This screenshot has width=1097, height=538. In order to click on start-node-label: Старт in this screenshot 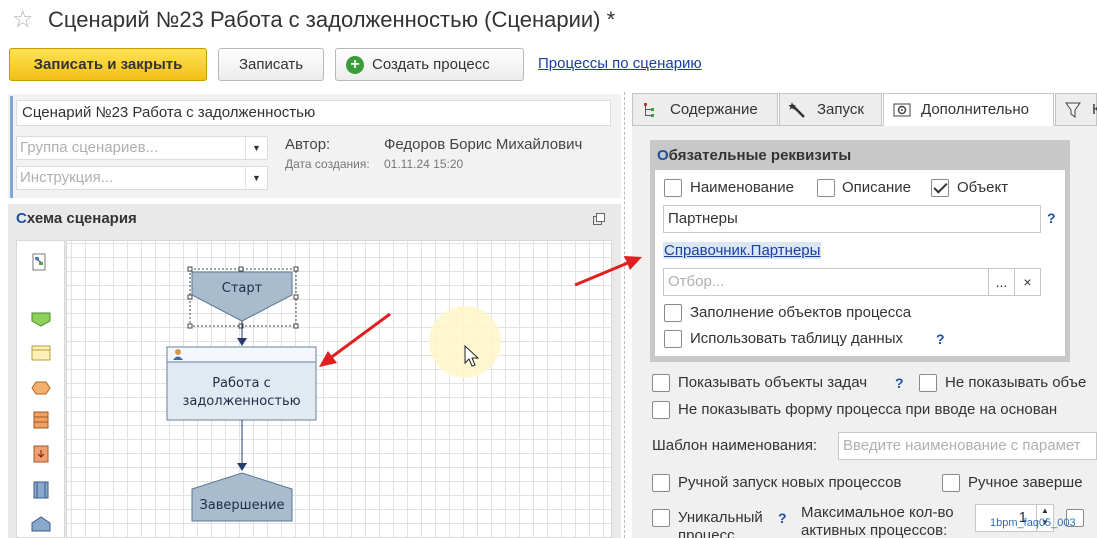, I will do `click(242, 288)`.